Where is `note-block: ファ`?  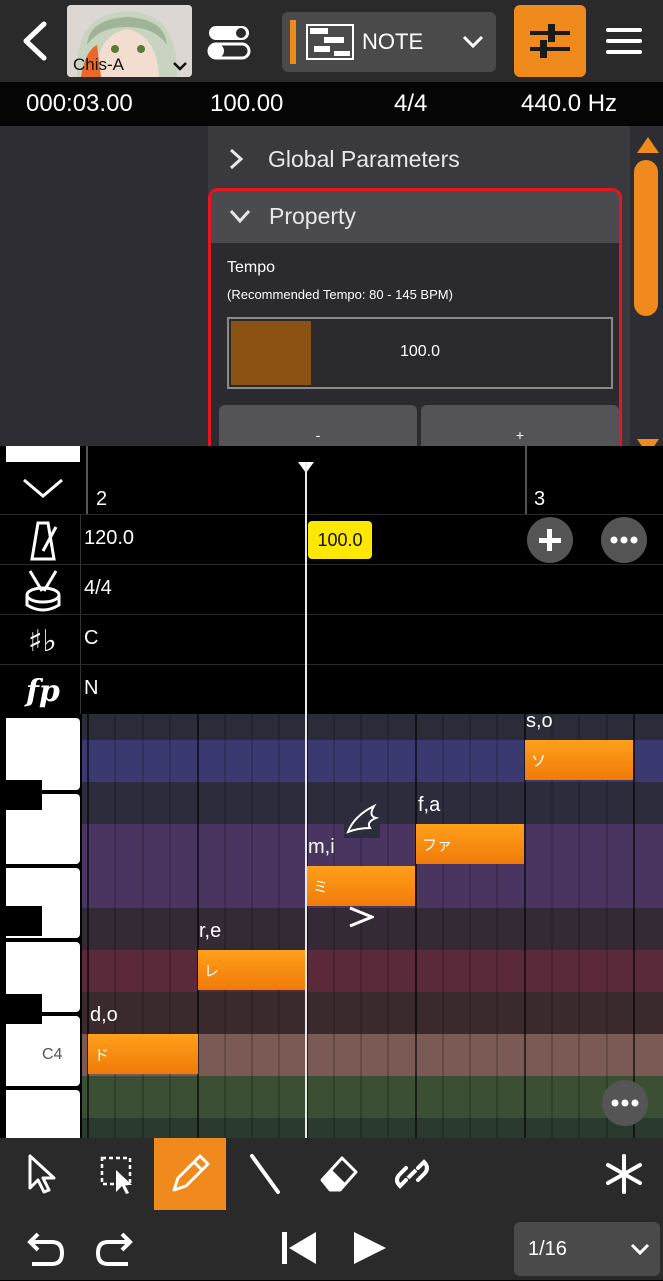 note-block: ファ is located at coordinates (470, 844).